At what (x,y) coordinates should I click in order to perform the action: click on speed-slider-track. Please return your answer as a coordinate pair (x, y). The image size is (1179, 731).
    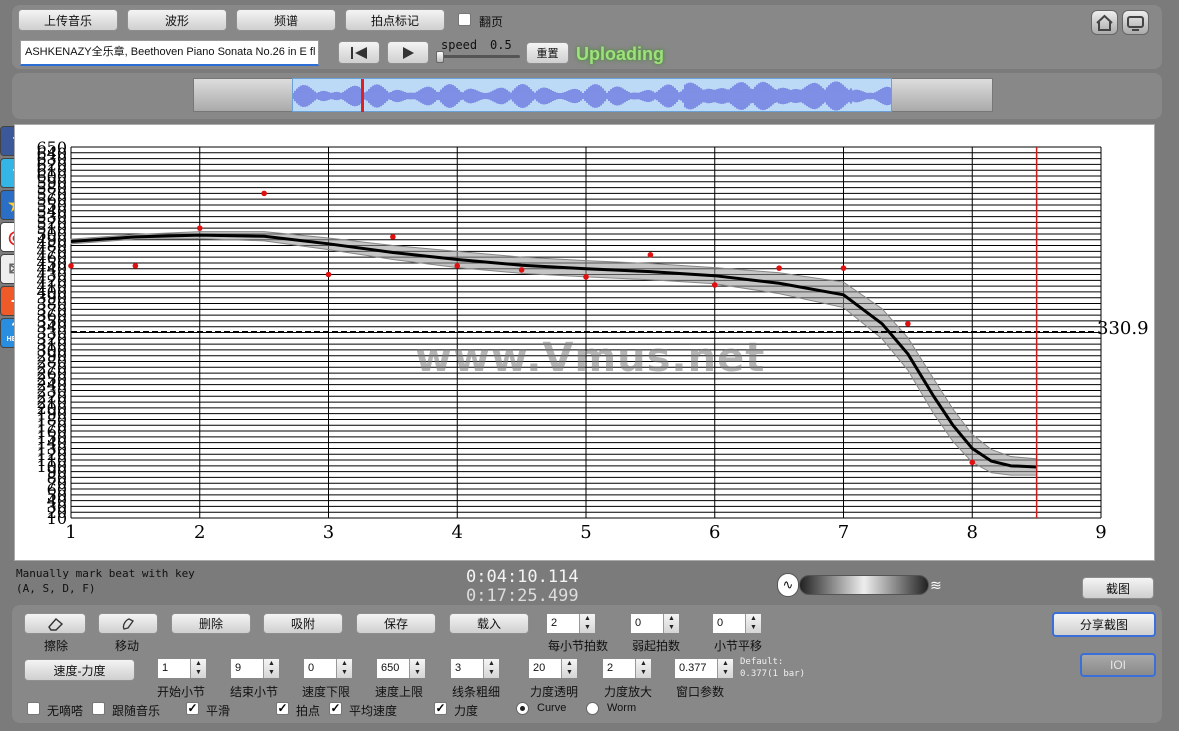
    Looking at the image, I should click on (479, 56).